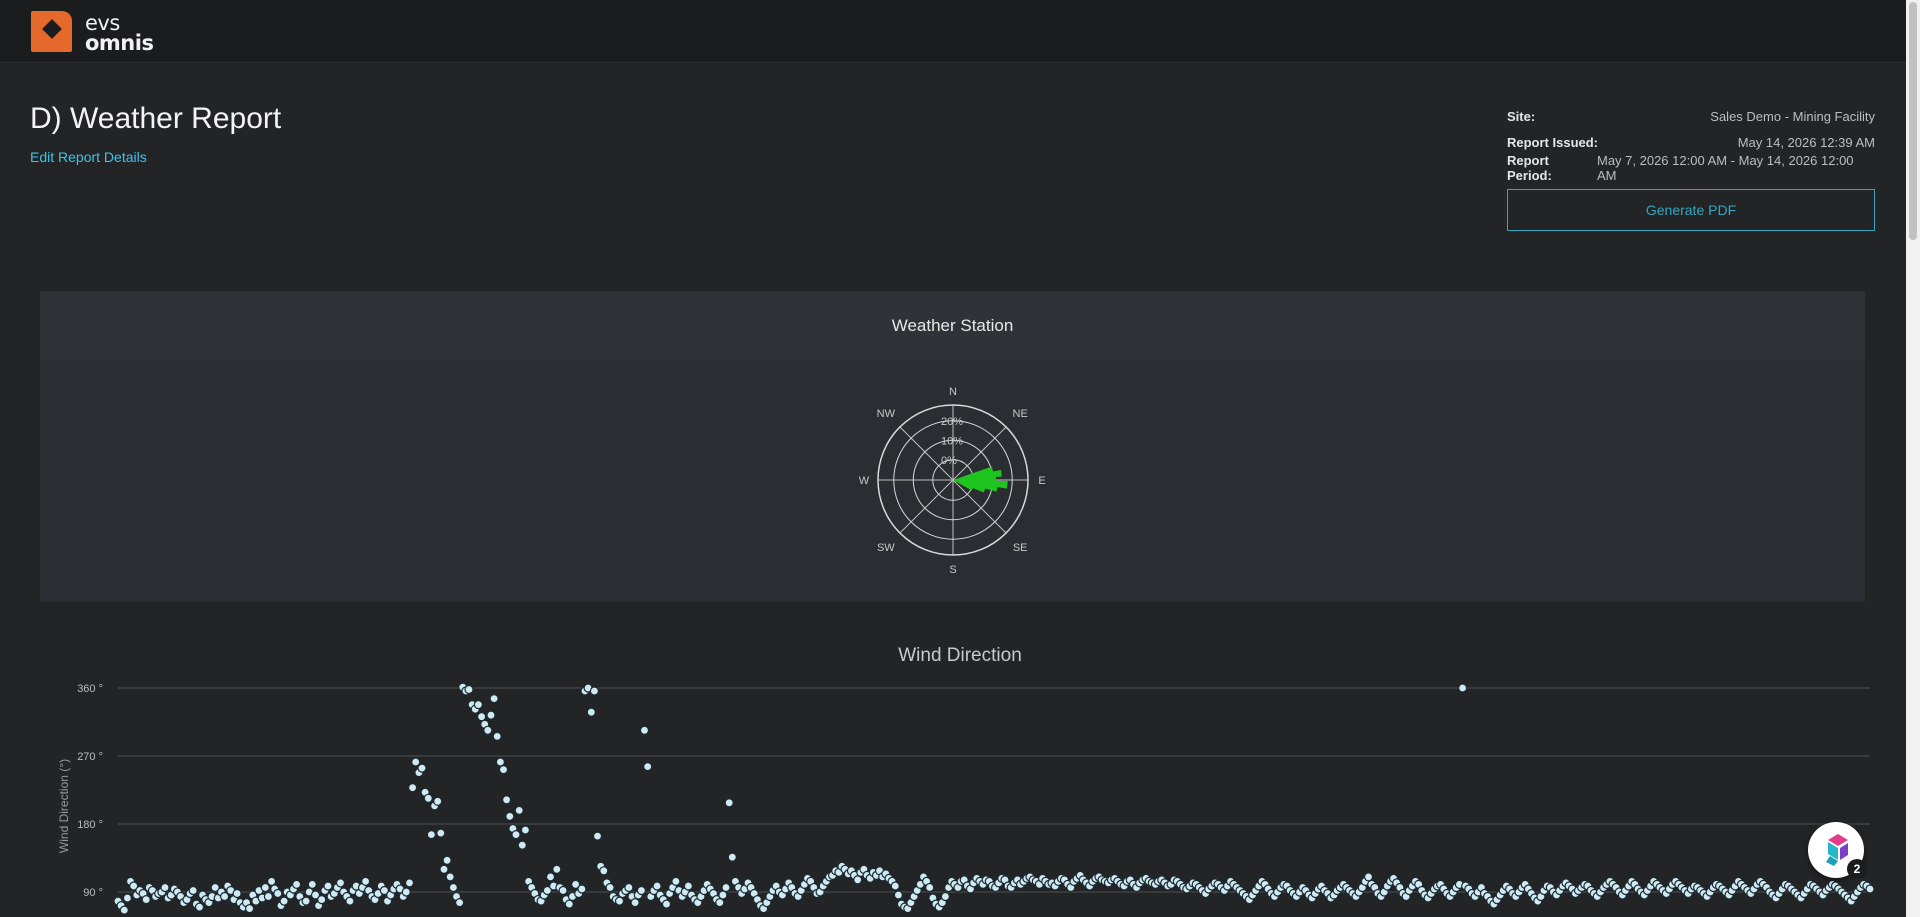 This screenshot has width=1920, height=917. What do you see at coordinates (90, 757) in the screenshot?
I see `wind-tick-label: 270 °` at bounding box center [90, 757].